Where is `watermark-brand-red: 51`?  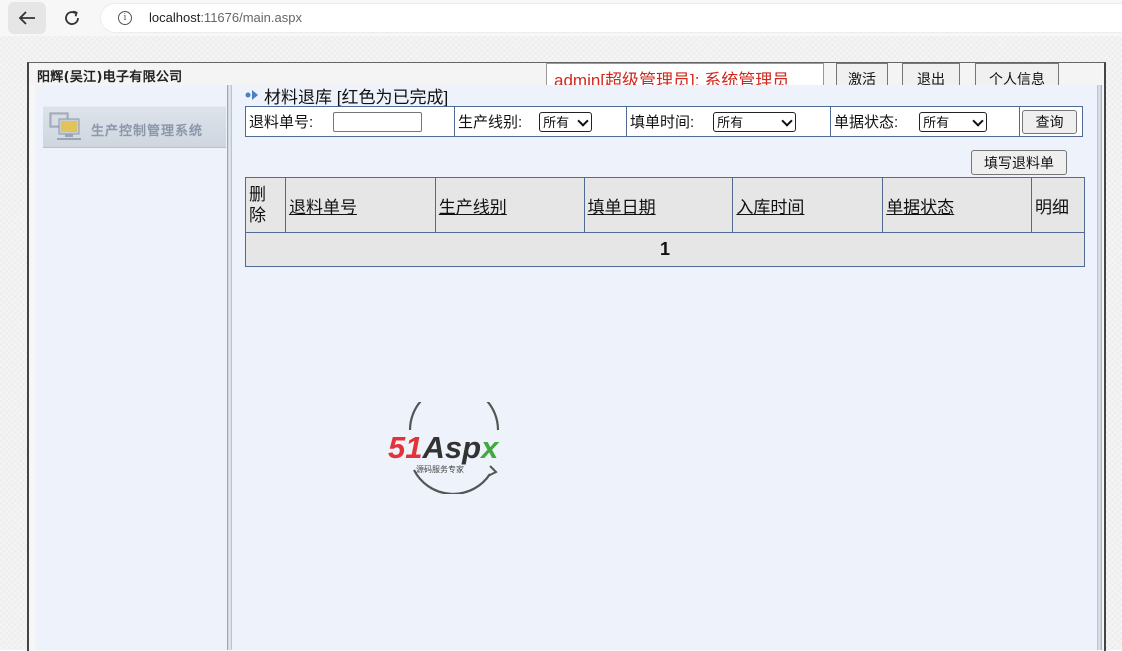 watermark-brand-red: 51 is located at coordinates (405, 447).